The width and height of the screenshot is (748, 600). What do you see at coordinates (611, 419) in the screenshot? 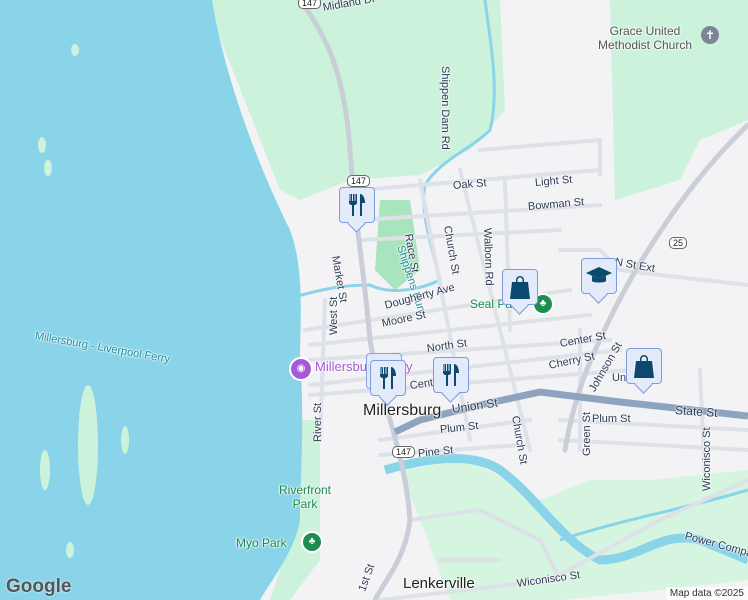
I see `label-plum-st-east: Plum St` at bounding box center [611, 419].